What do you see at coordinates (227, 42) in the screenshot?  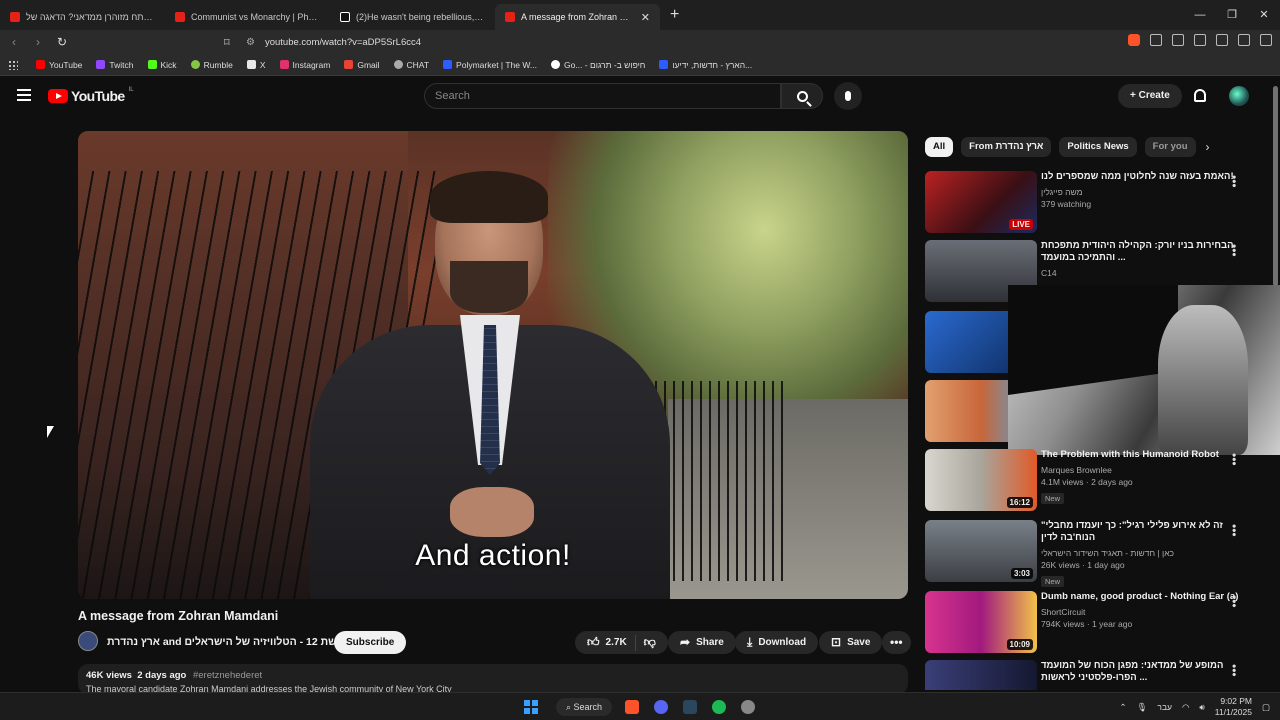 I see `bookmark-icon: ⌑` at bounding box center [227, 42].